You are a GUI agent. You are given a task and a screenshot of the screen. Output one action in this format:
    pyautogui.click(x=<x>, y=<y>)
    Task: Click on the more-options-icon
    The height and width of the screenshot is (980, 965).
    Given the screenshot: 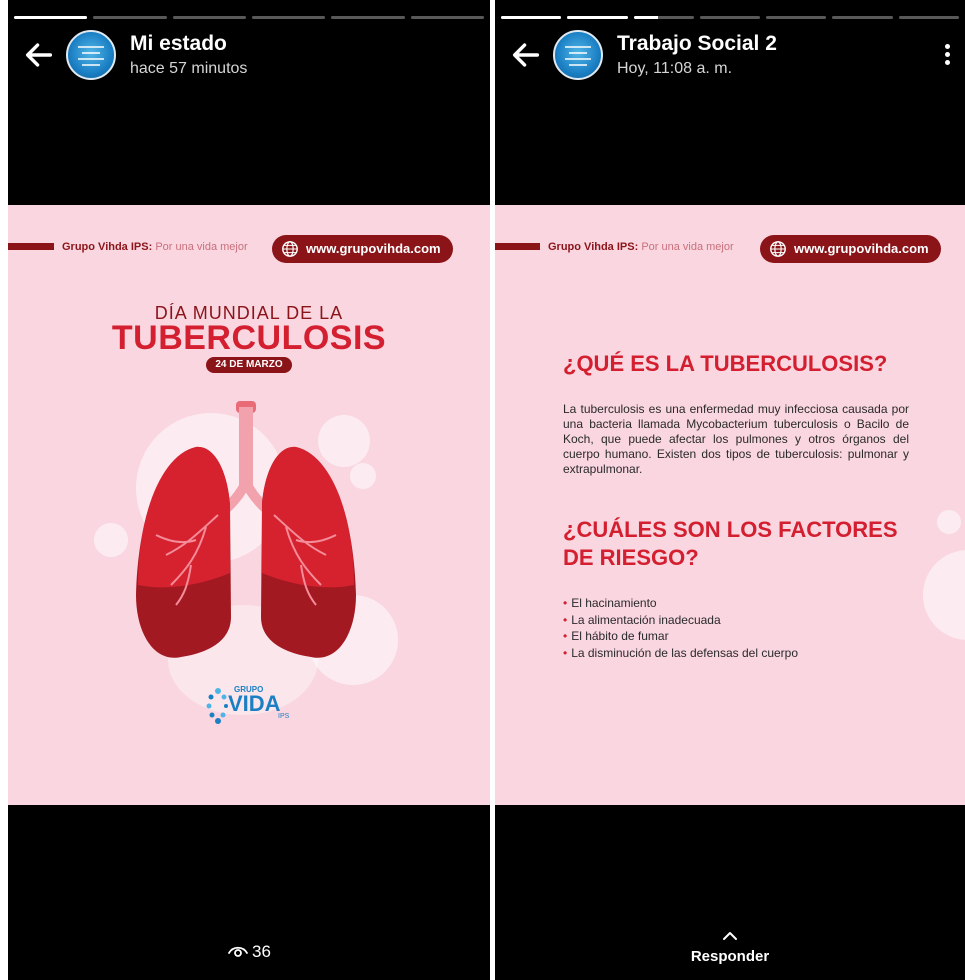 What is the action you would take?
    pyautogui.click(x=948, y=55)
    